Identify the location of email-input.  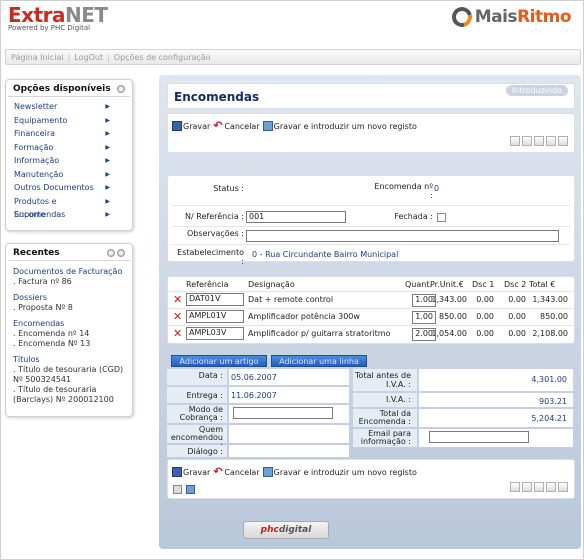
(479, 437).